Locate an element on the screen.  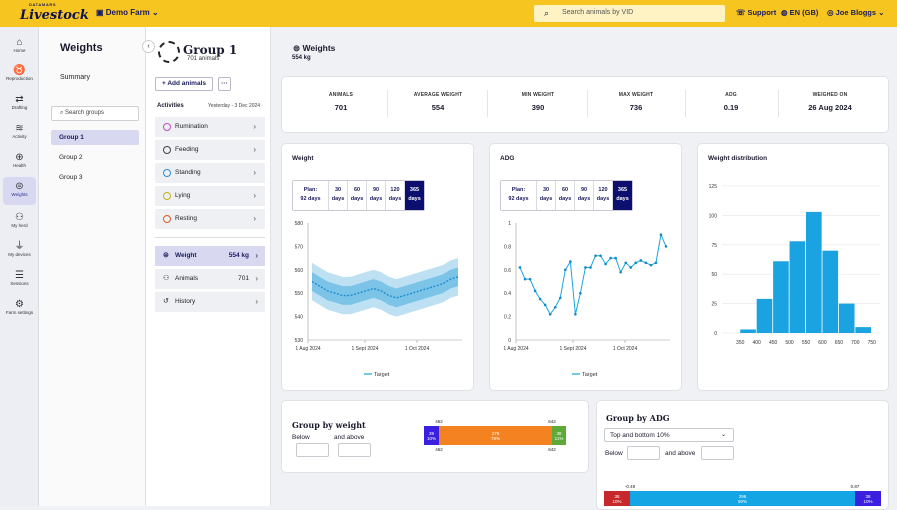
more-options-button: ··· is located at coordinates (224, 84).